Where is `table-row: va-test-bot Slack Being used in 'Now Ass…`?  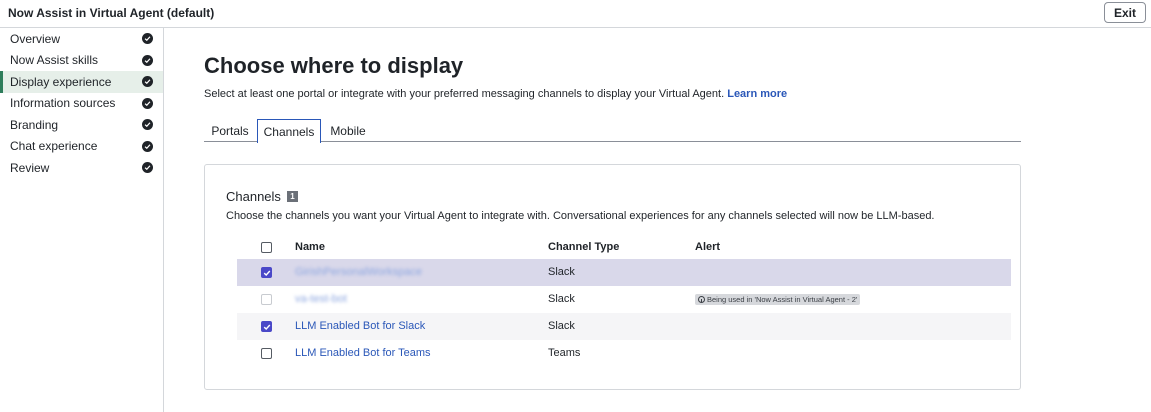 table-row: va-test-bot Slack Being used in 'Now Ass… is located at coordinates (624, 299).